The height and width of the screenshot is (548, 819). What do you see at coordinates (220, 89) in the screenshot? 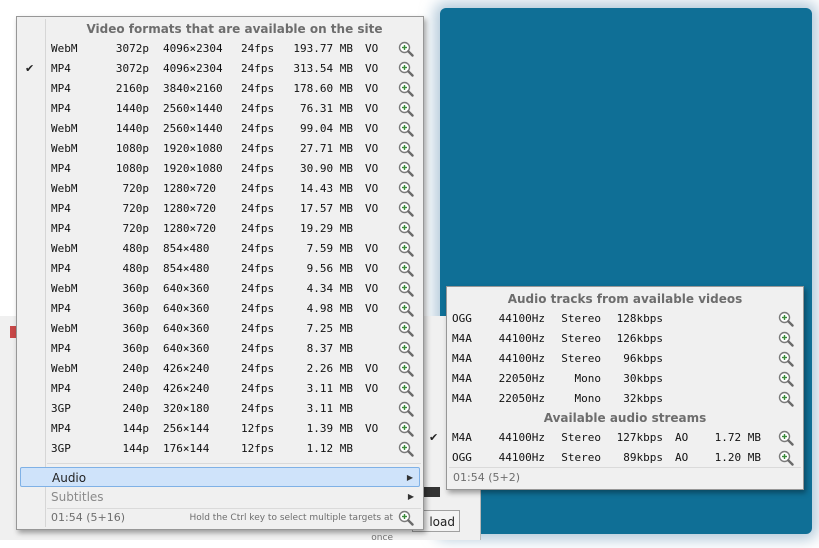
I see `menu-item: MP4 2160p 3840×2160 24fps 178.60 MB VO` at bounding box center [220, 89].